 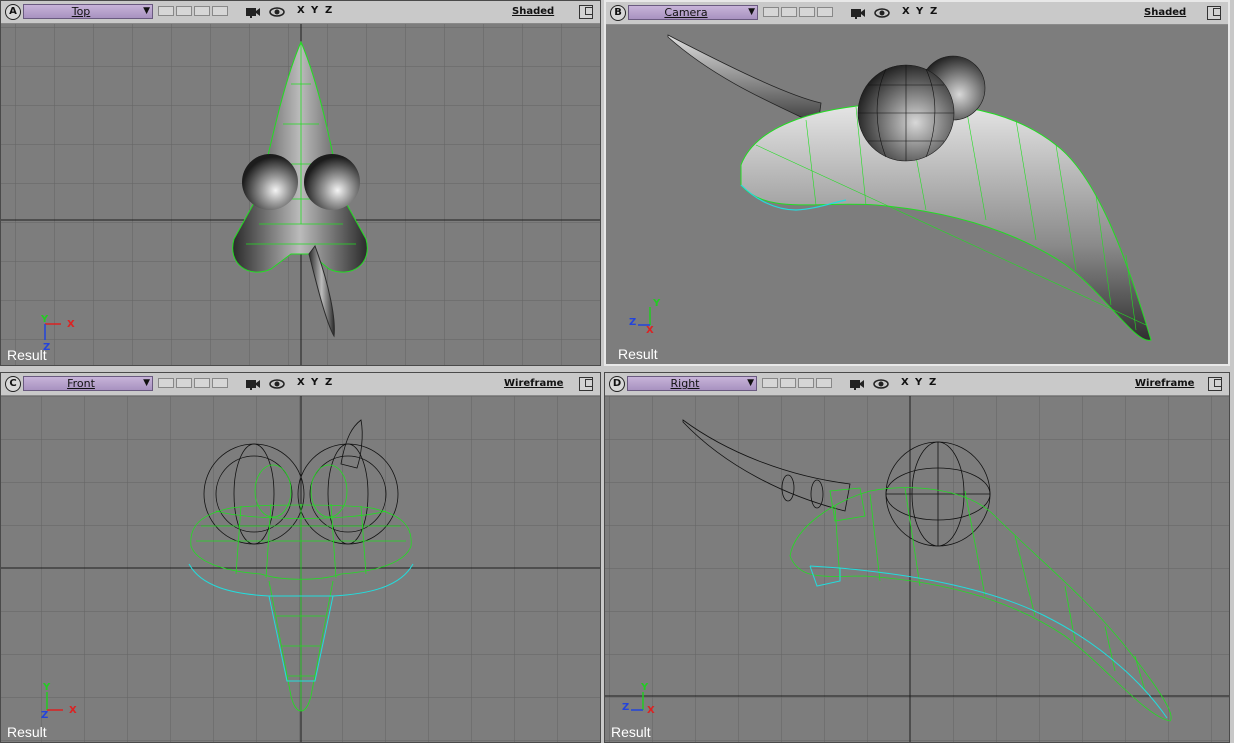 What do you see at coordinates (81, 383) in the screenshot?
I see `view-dropdown-label: Front` at bounding box center [81, 383].